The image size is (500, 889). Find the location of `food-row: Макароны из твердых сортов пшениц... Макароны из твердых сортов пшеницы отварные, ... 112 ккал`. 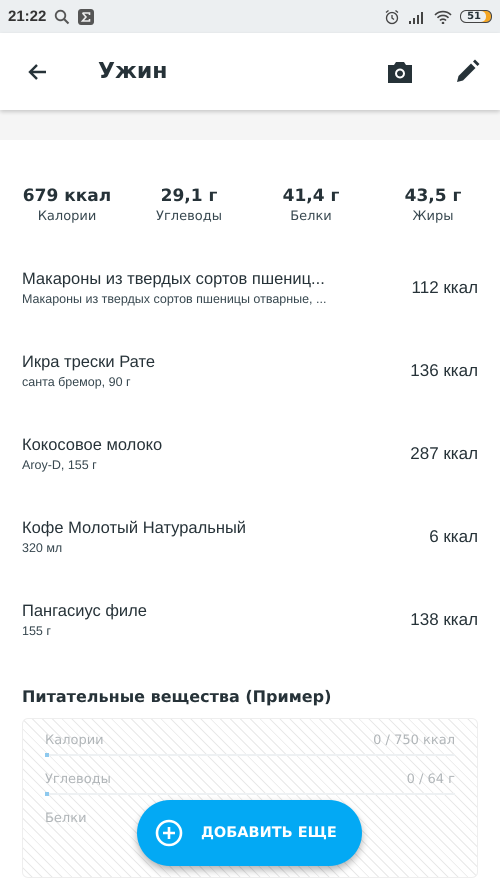

food-row: Макароны из твердых сортов пшениц... Макароны из твердых сортов пшеницы отварные, ... 112 ккал is located at coordinates (250, 287).